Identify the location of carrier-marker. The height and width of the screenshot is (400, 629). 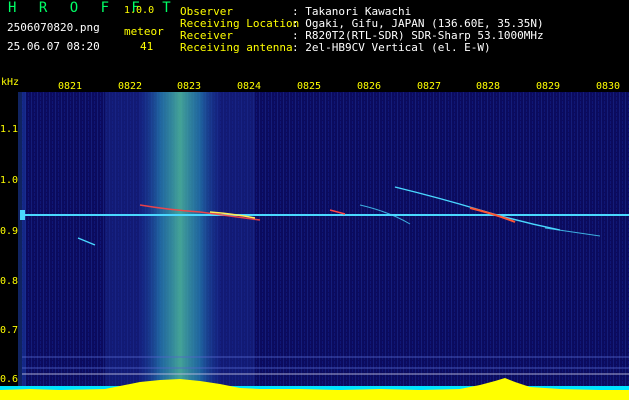
(22, 215).